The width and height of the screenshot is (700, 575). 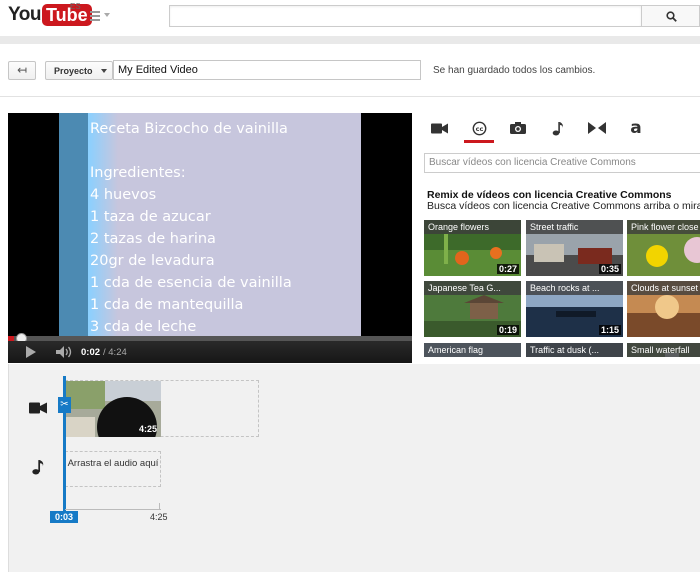 What do you see at coordinates (574, 227) in the screenshot?
I see `thumbnail-title: Street traffic` at bounding box center [574, 227].